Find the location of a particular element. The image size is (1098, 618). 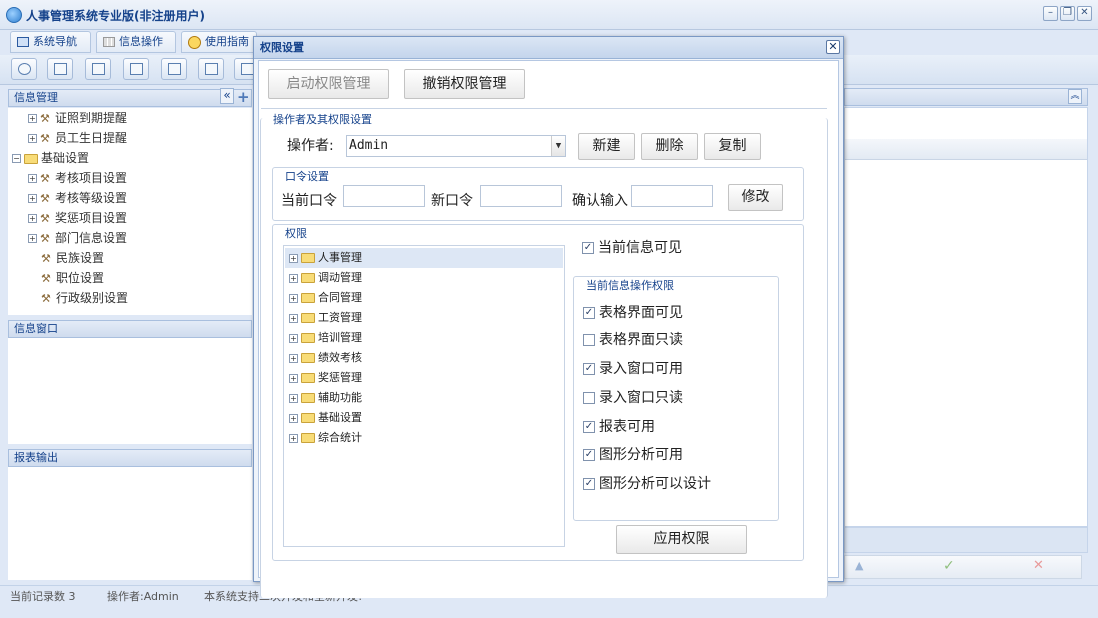

expand-panel-button: ︽ is located at coordinates (1075, 96).